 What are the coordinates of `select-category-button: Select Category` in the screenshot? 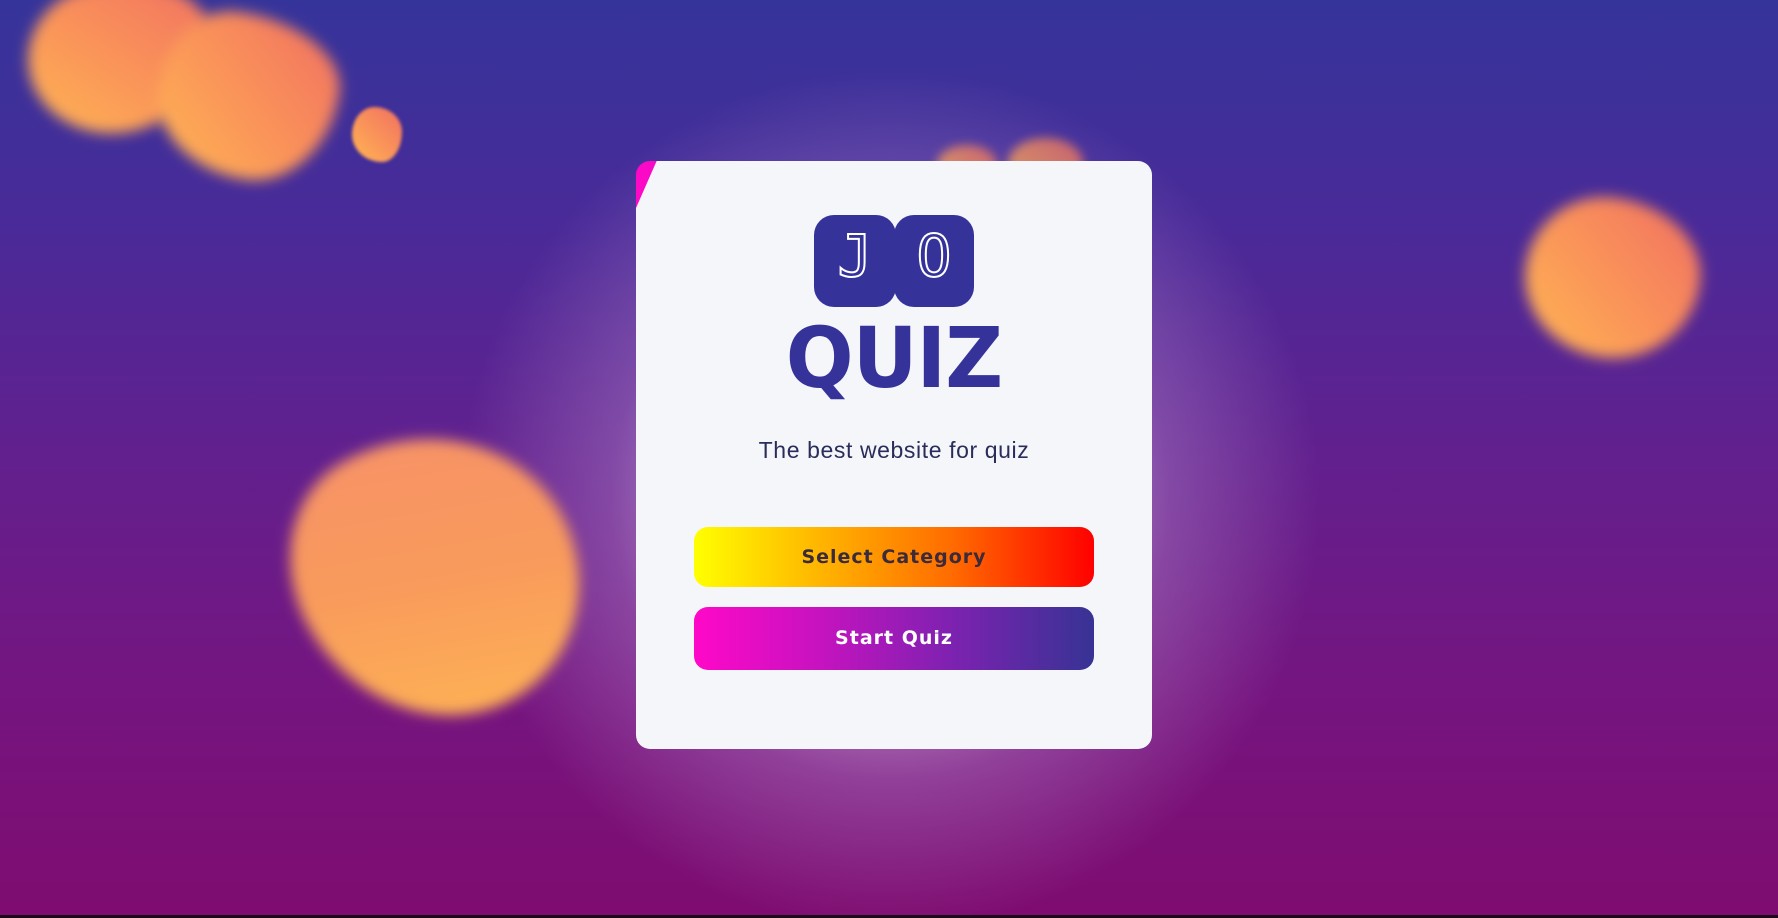 It's located at (894, 557).